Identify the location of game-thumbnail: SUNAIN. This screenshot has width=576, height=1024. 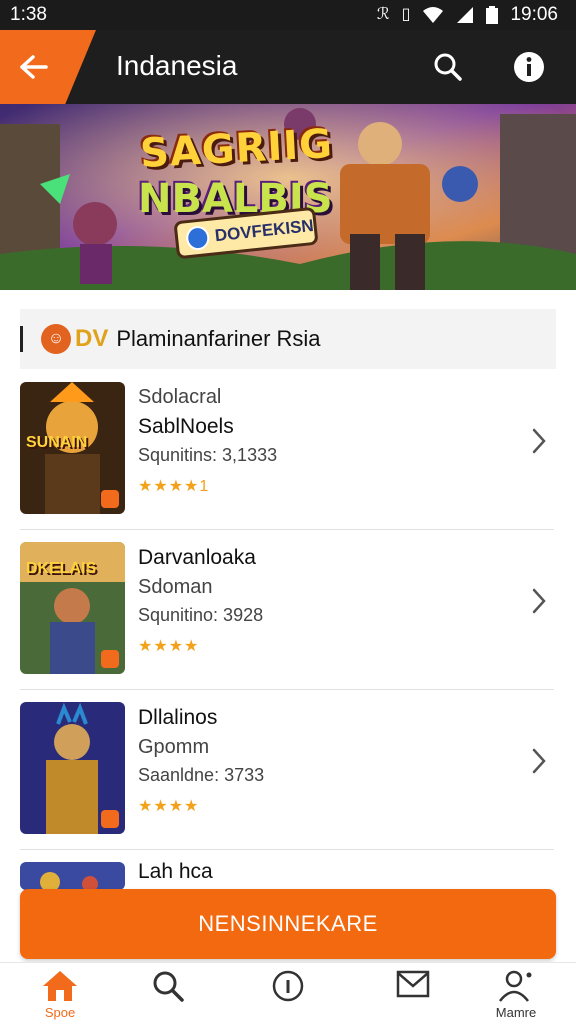
(72, 448).